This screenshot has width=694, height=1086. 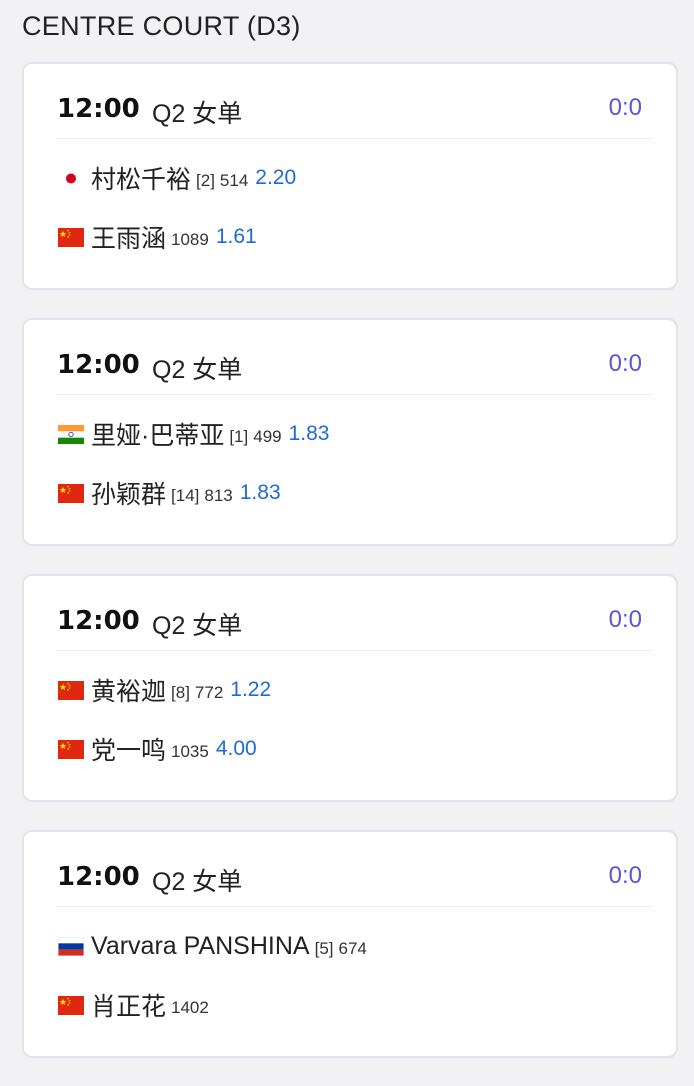 I want to click on player-rank: 813, so click(x=218, y=495).